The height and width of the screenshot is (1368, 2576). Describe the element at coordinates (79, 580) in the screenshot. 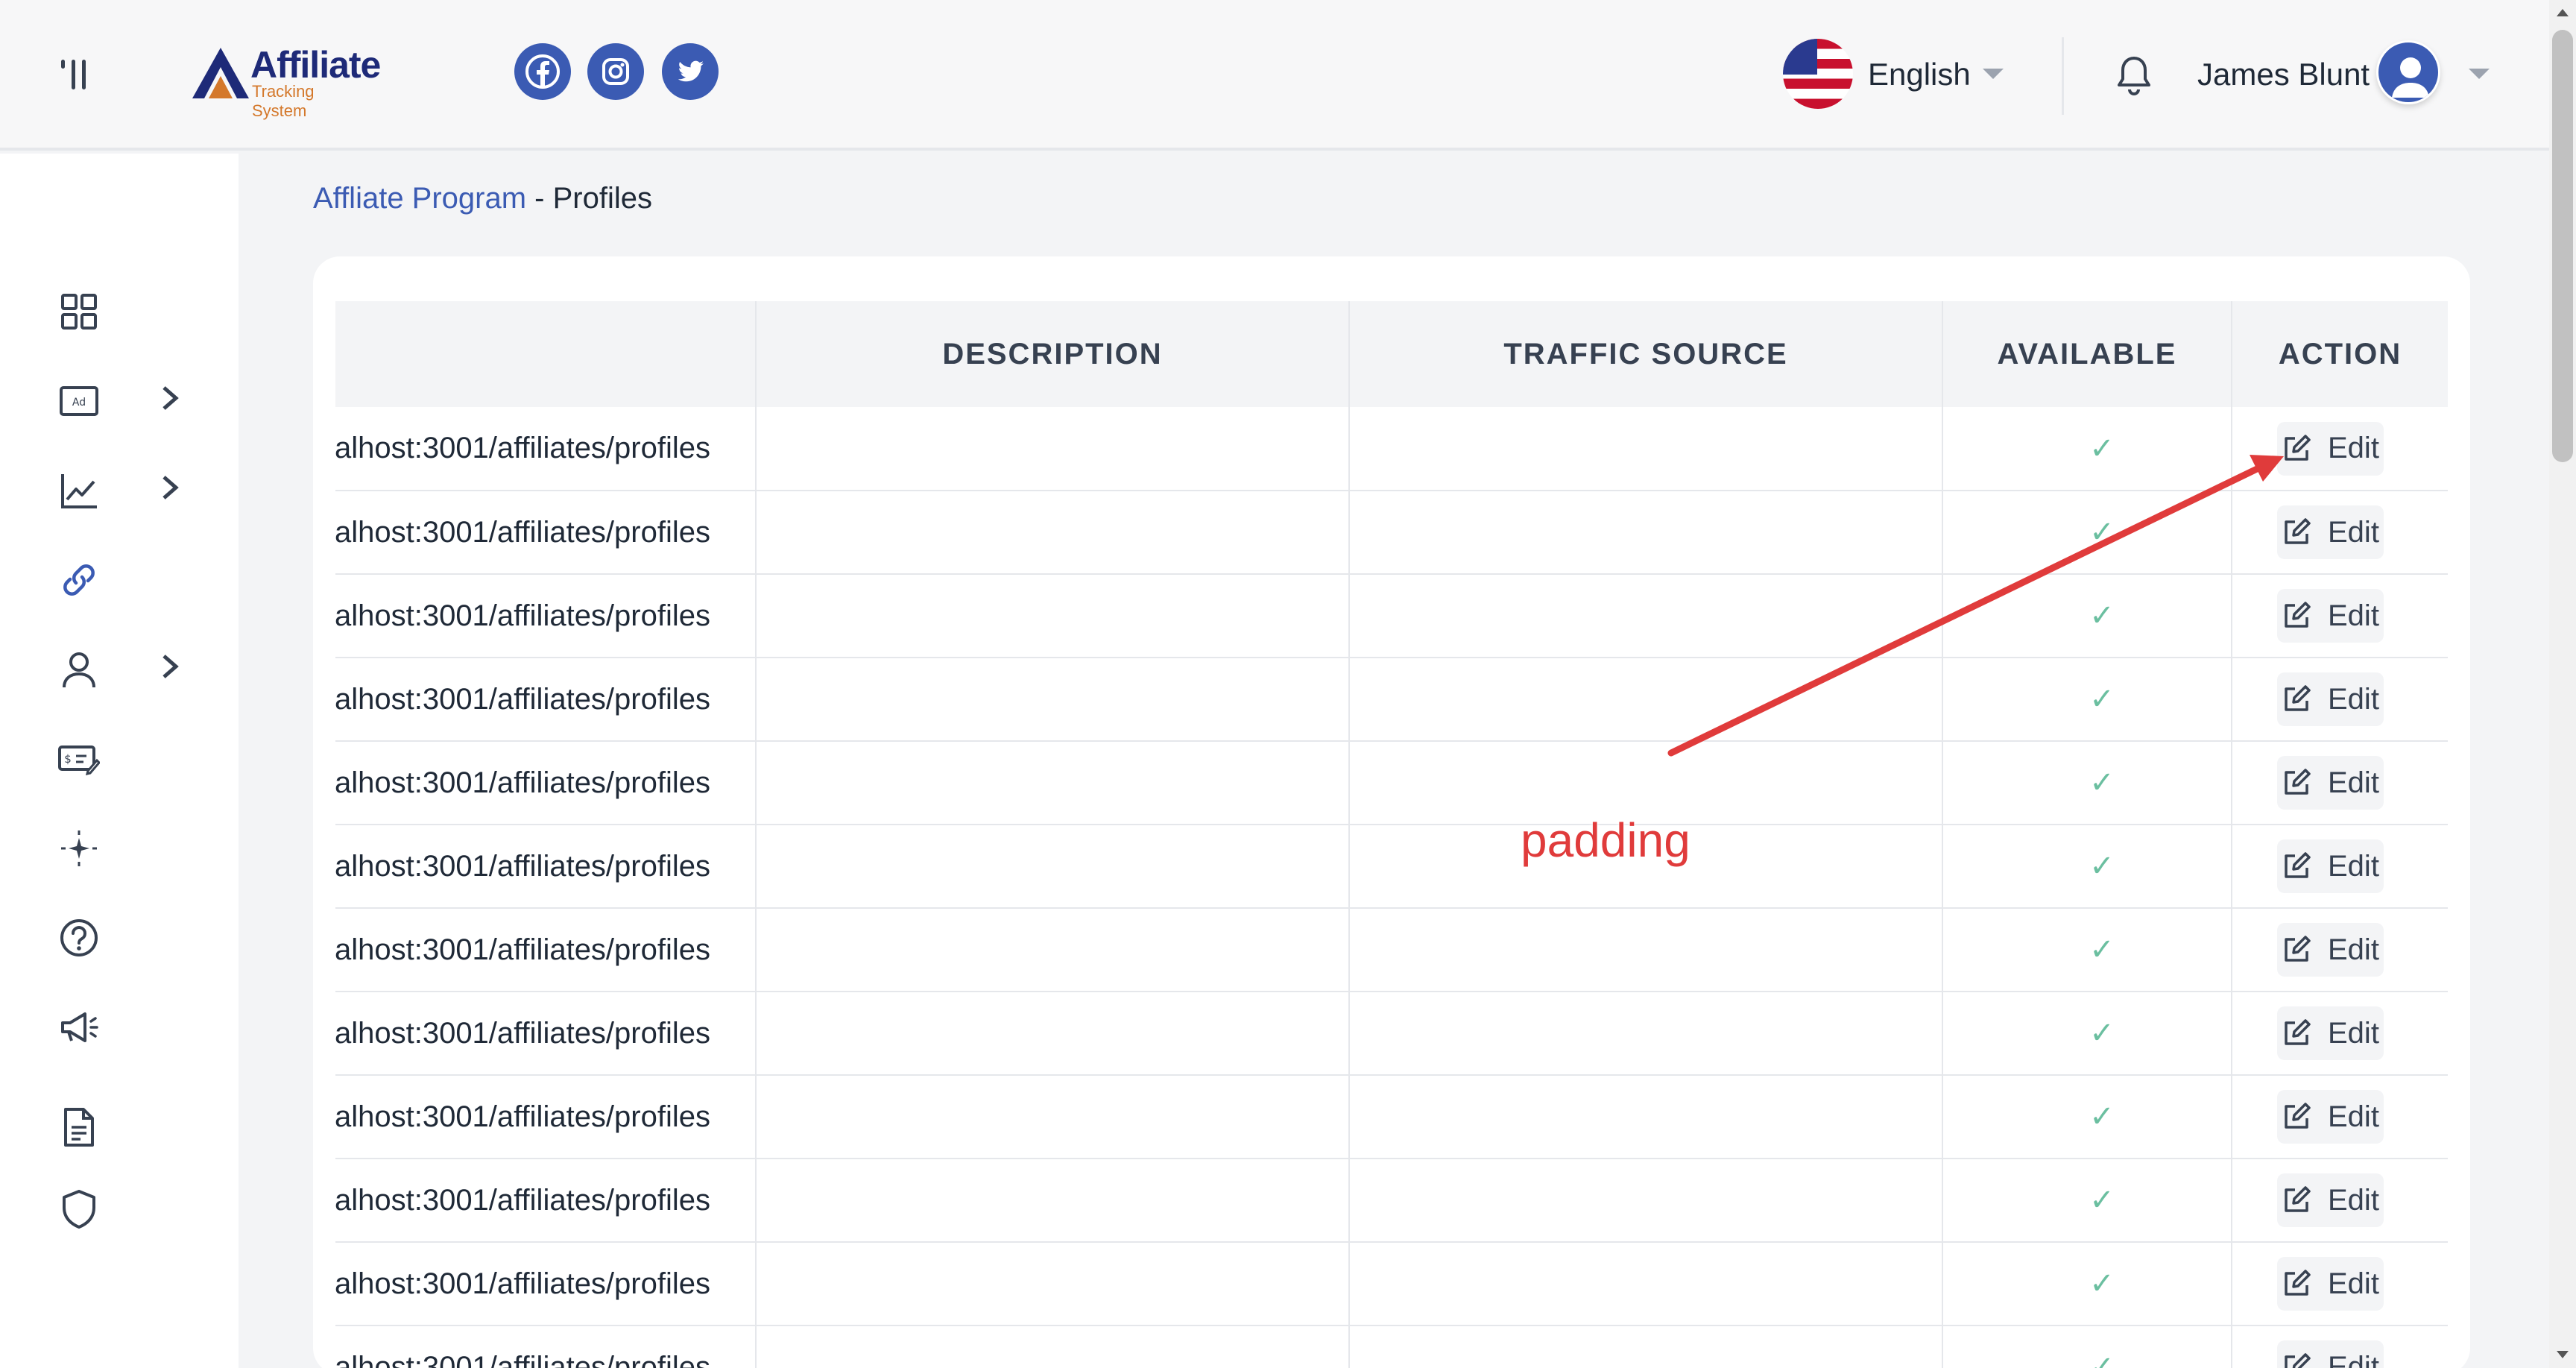

I see `link-icon` at that location.